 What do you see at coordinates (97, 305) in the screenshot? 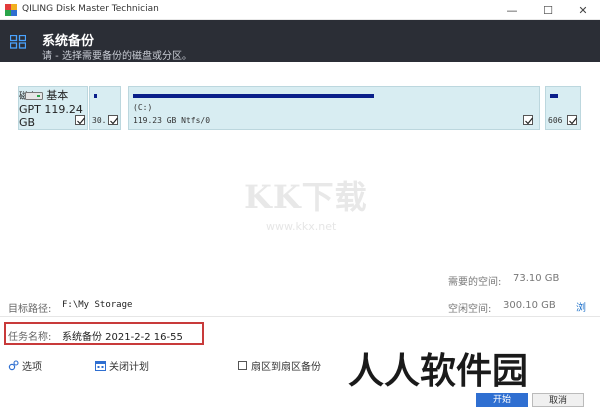
I see `target-path-value: F:\My Storage` at bounding box center [97, 305].